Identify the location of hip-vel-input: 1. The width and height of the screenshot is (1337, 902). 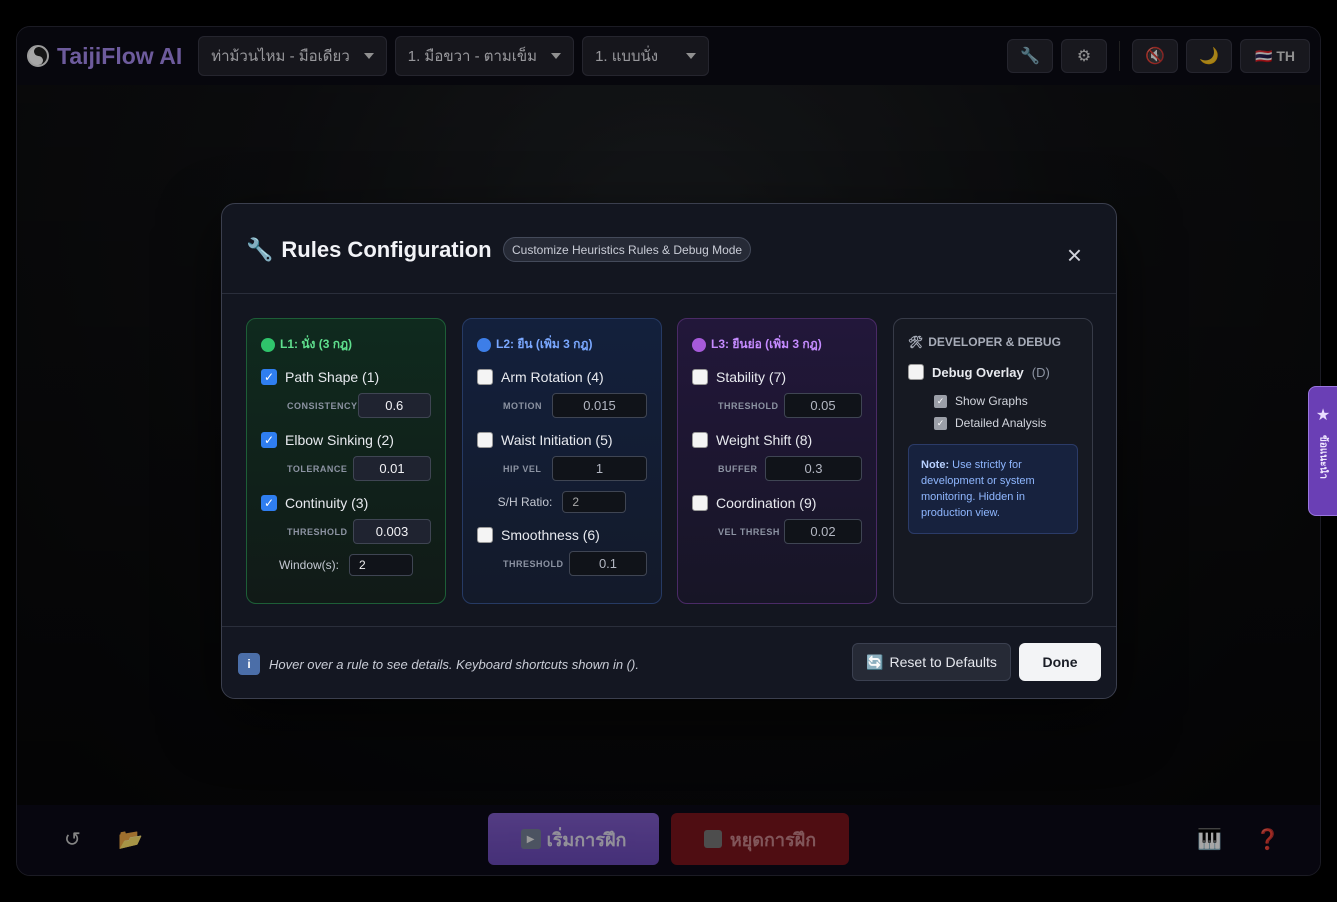
(599, 468).